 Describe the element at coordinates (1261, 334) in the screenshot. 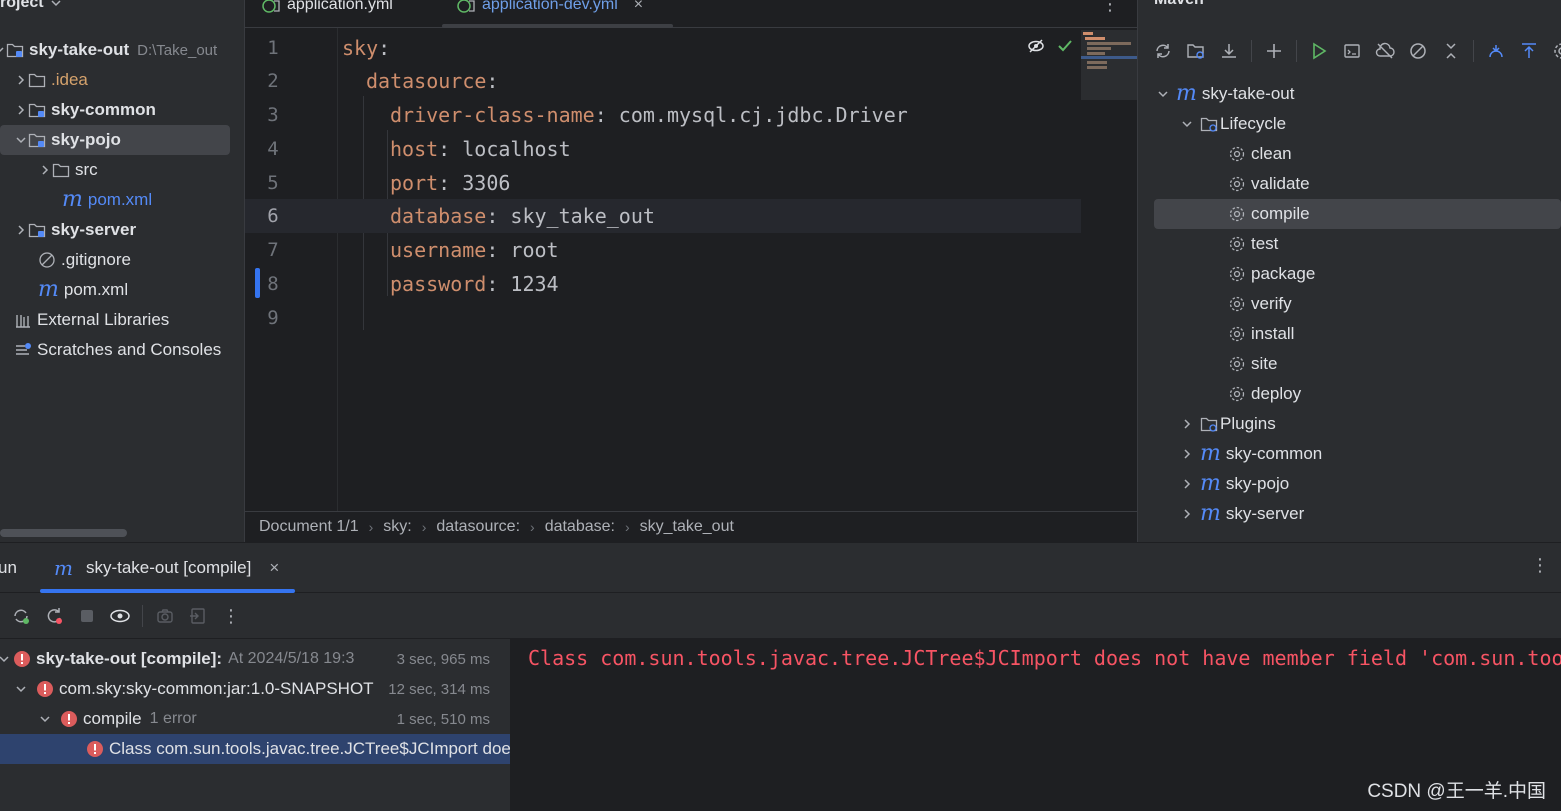

I see `maven-phase-install: install` at that location.